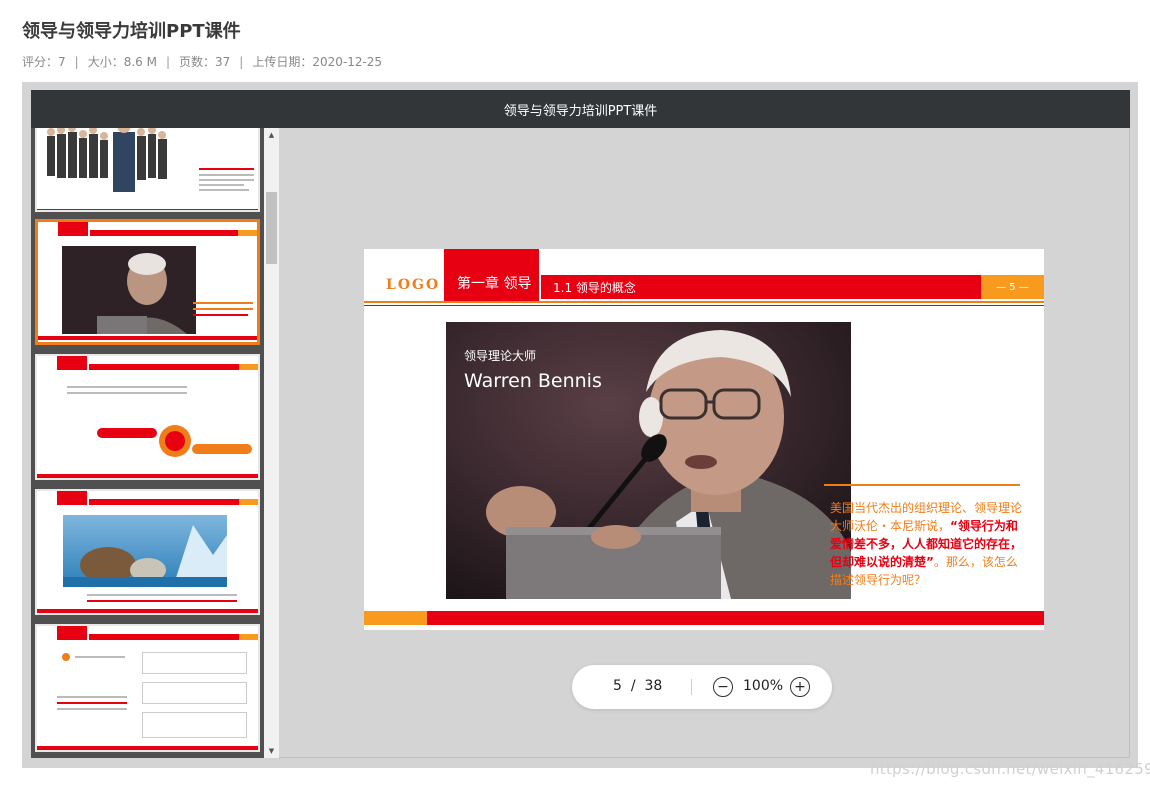  What do you see at coordinates (145, 556) in the screenshot?
I see `thumbnail-image-graphic` at bounding box center [145, 556].